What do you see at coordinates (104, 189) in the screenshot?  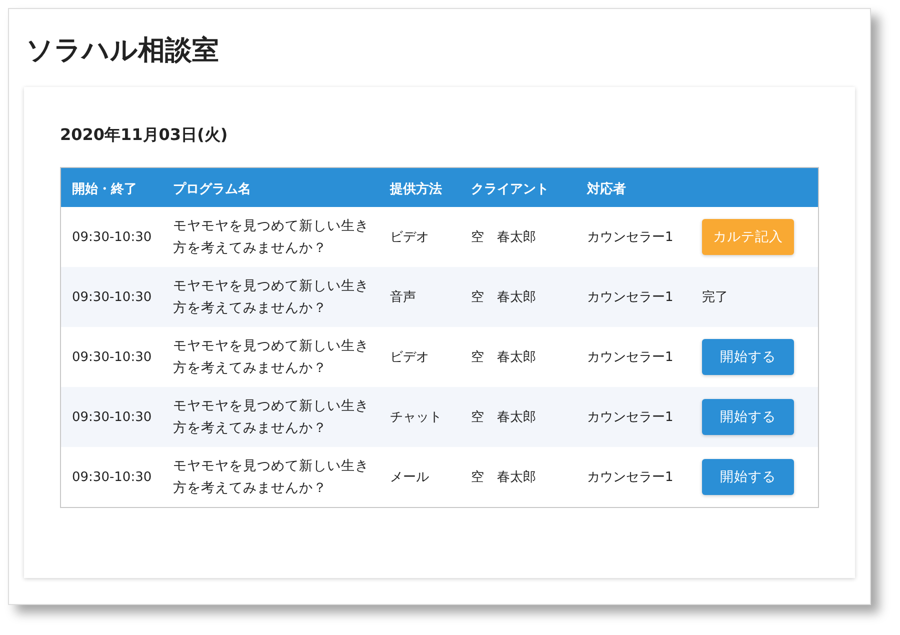 I see `column-header: 開始・終了` at bounding box center [104, 189].